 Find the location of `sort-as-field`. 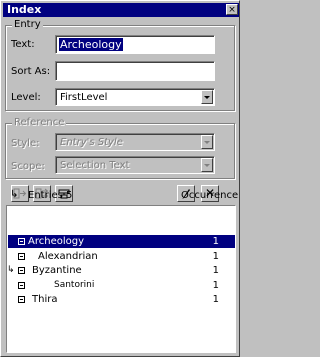

sort-as-field is located at coordinates (135, 71).